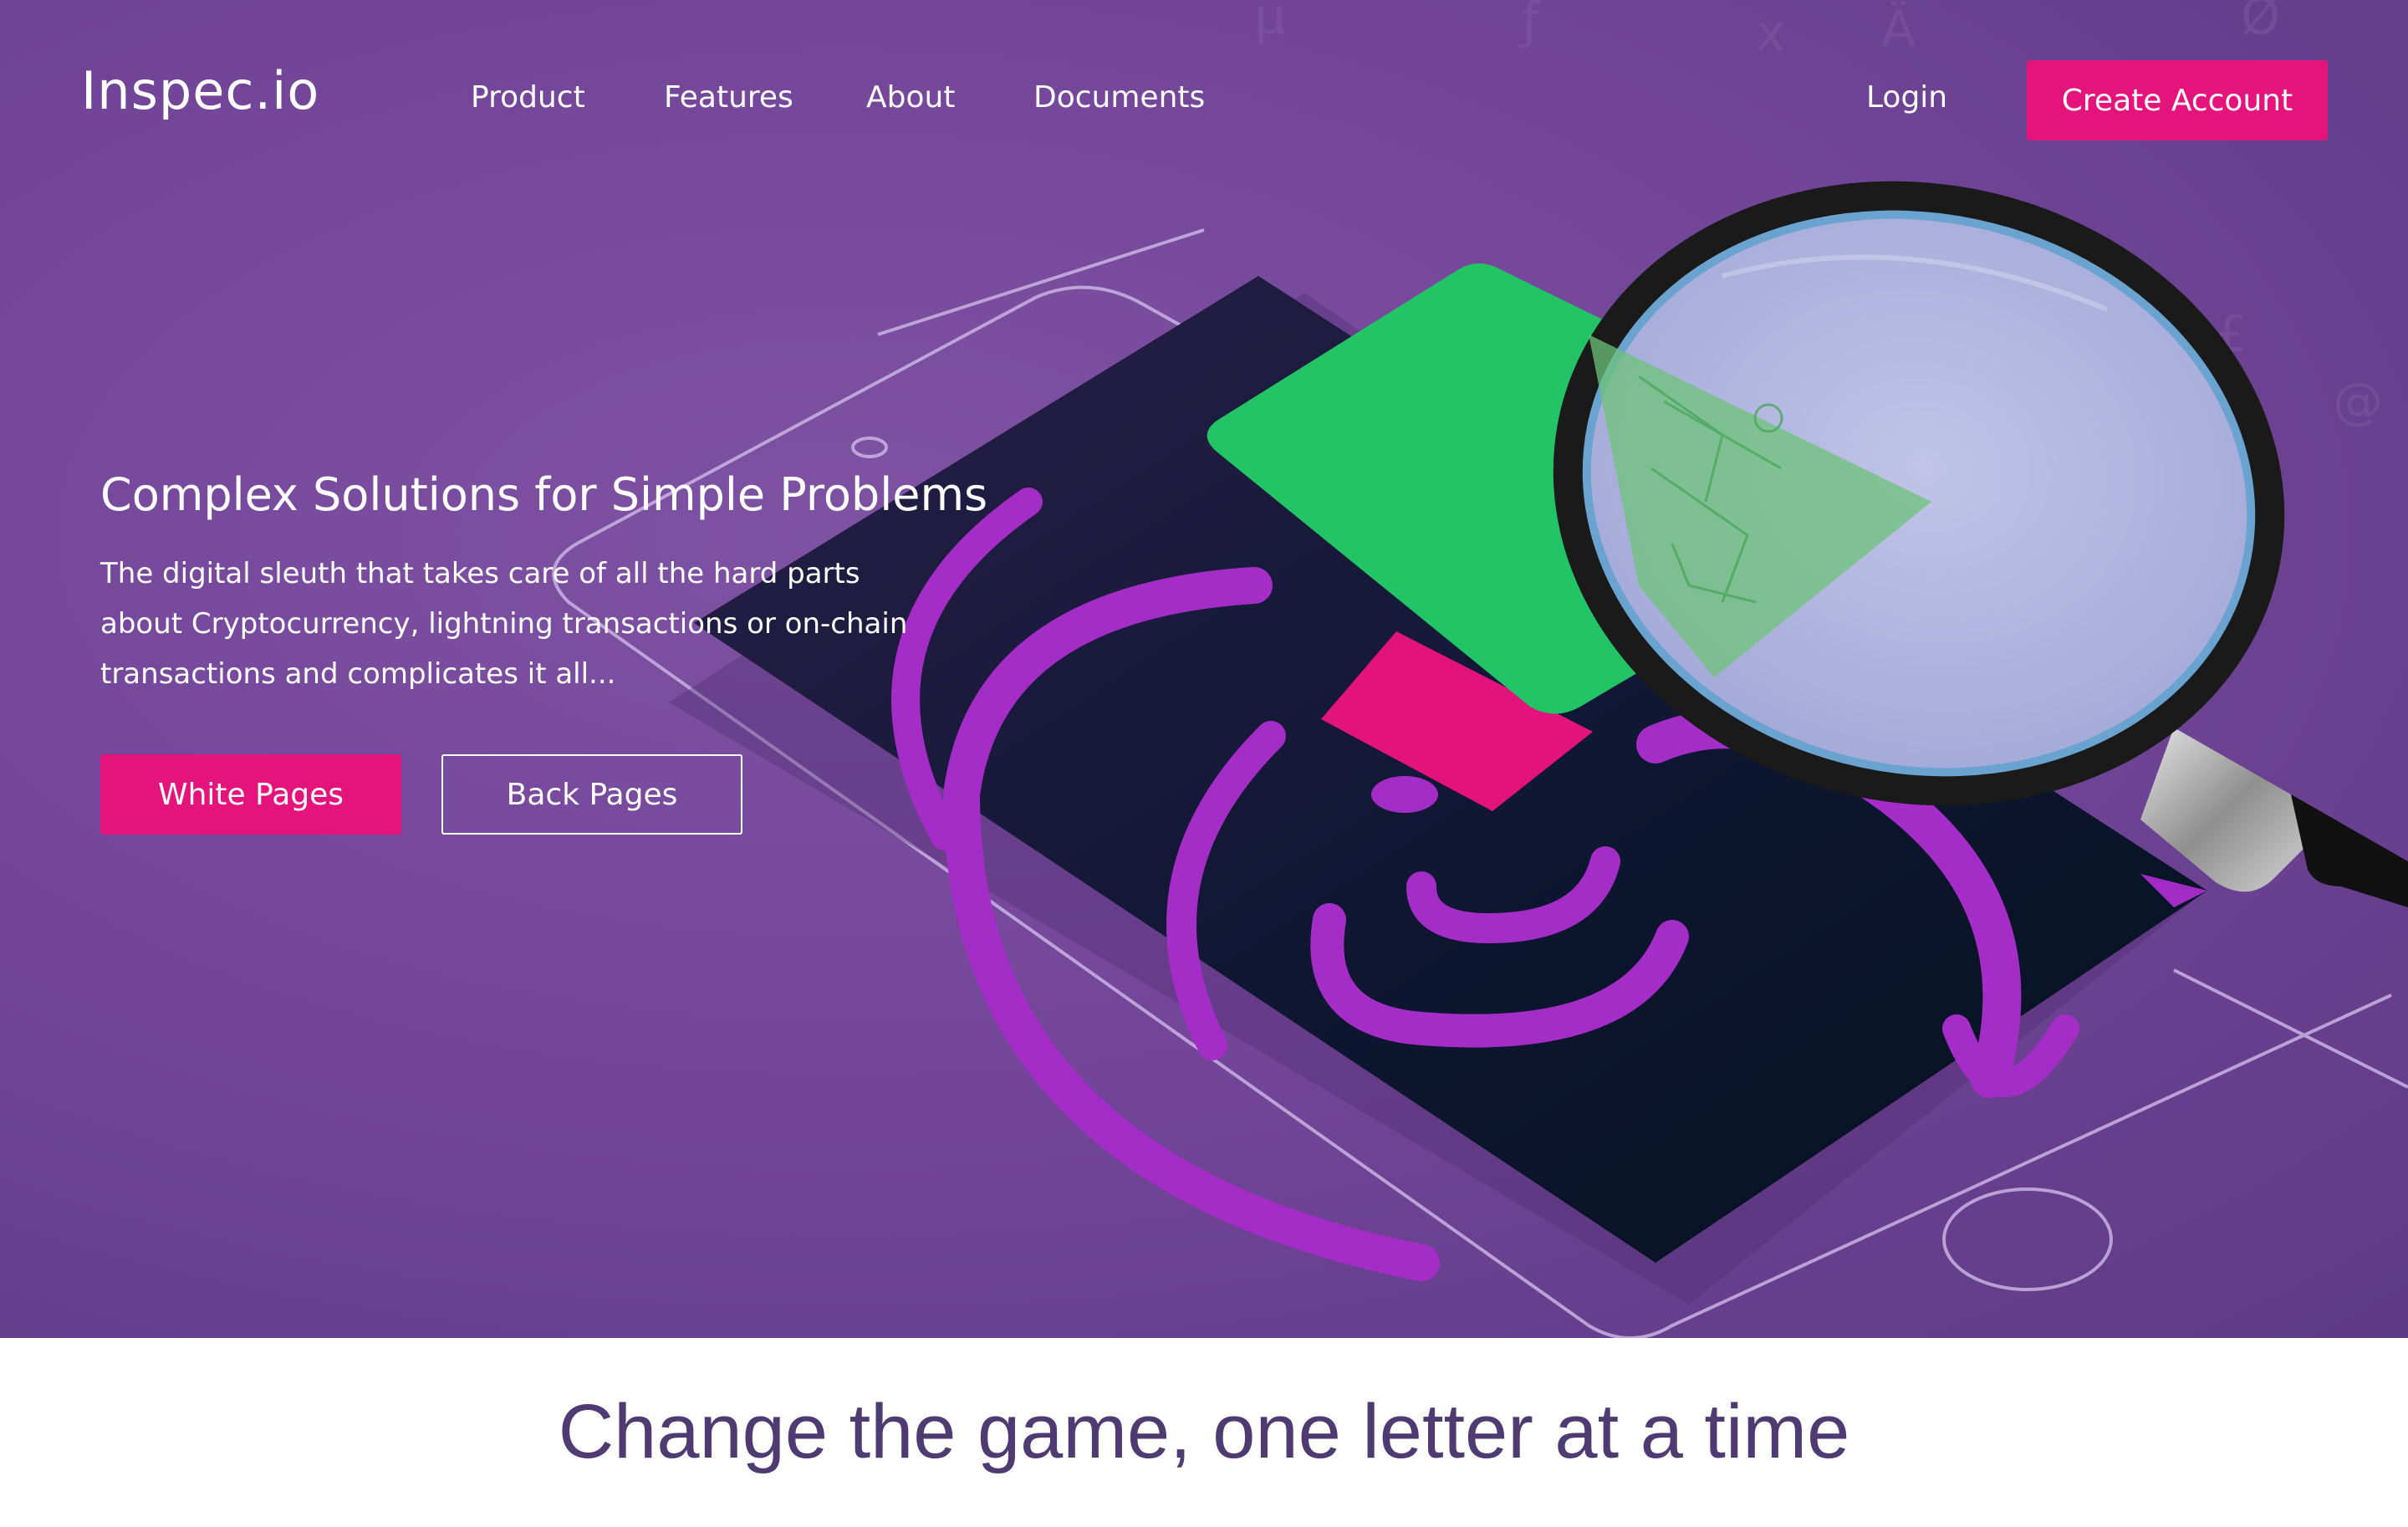 The width and height of the screenshot is (2408, 1527). Describe the element at coordinates (544, 495) in the screenshot. I see `hero-title: Complex Solutions for Simple Problems` at that location.